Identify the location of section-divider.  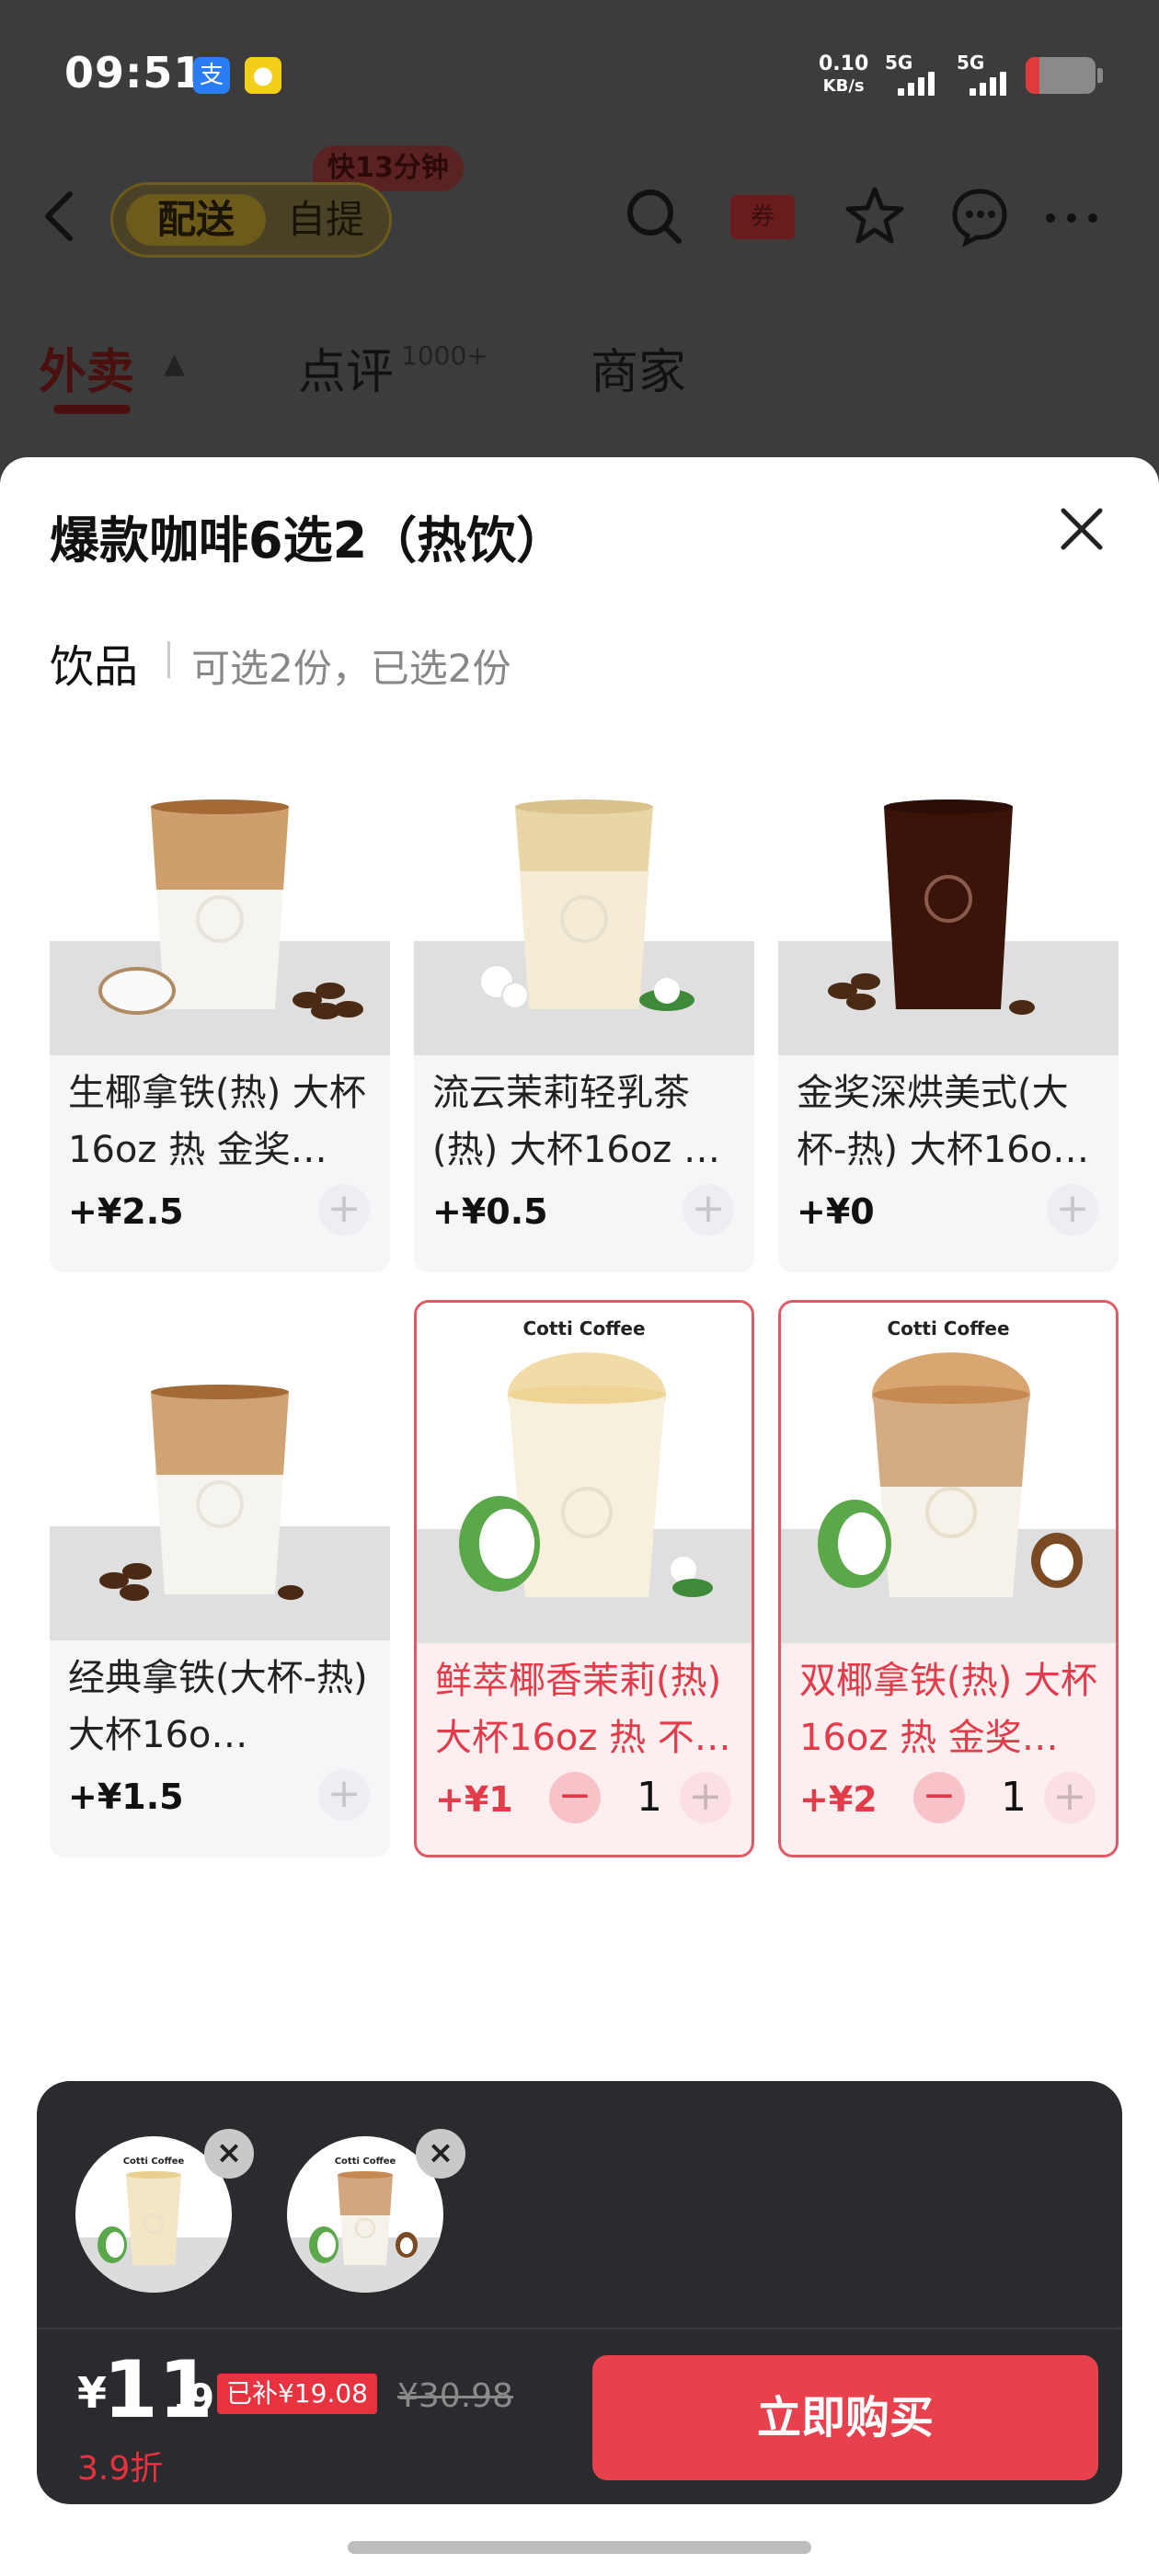
(168, 659).